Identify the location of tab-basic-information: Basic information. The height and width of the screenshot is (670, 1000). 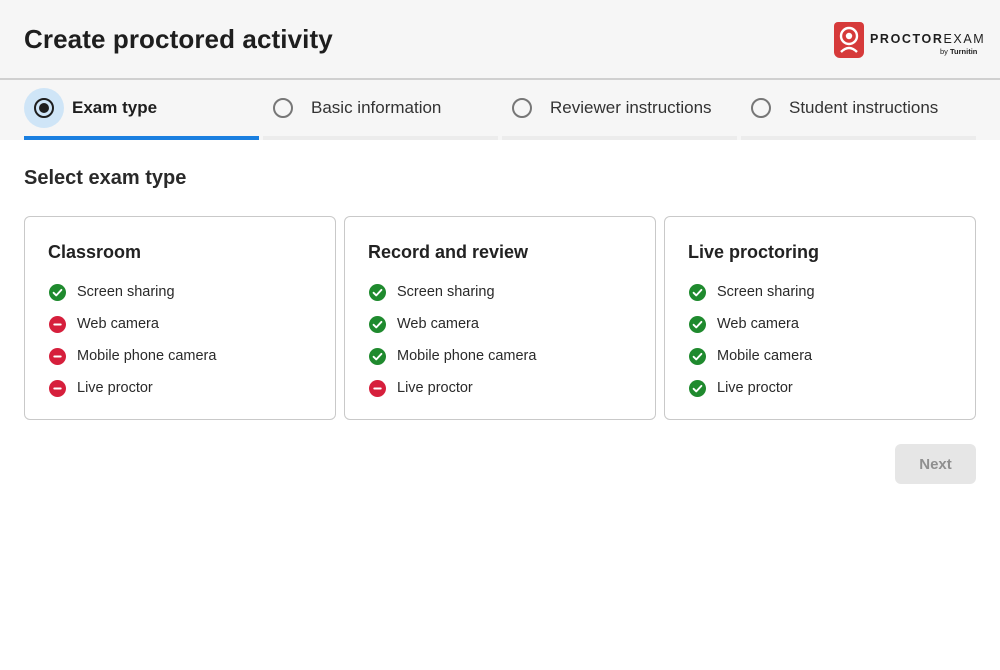
(380, 110).